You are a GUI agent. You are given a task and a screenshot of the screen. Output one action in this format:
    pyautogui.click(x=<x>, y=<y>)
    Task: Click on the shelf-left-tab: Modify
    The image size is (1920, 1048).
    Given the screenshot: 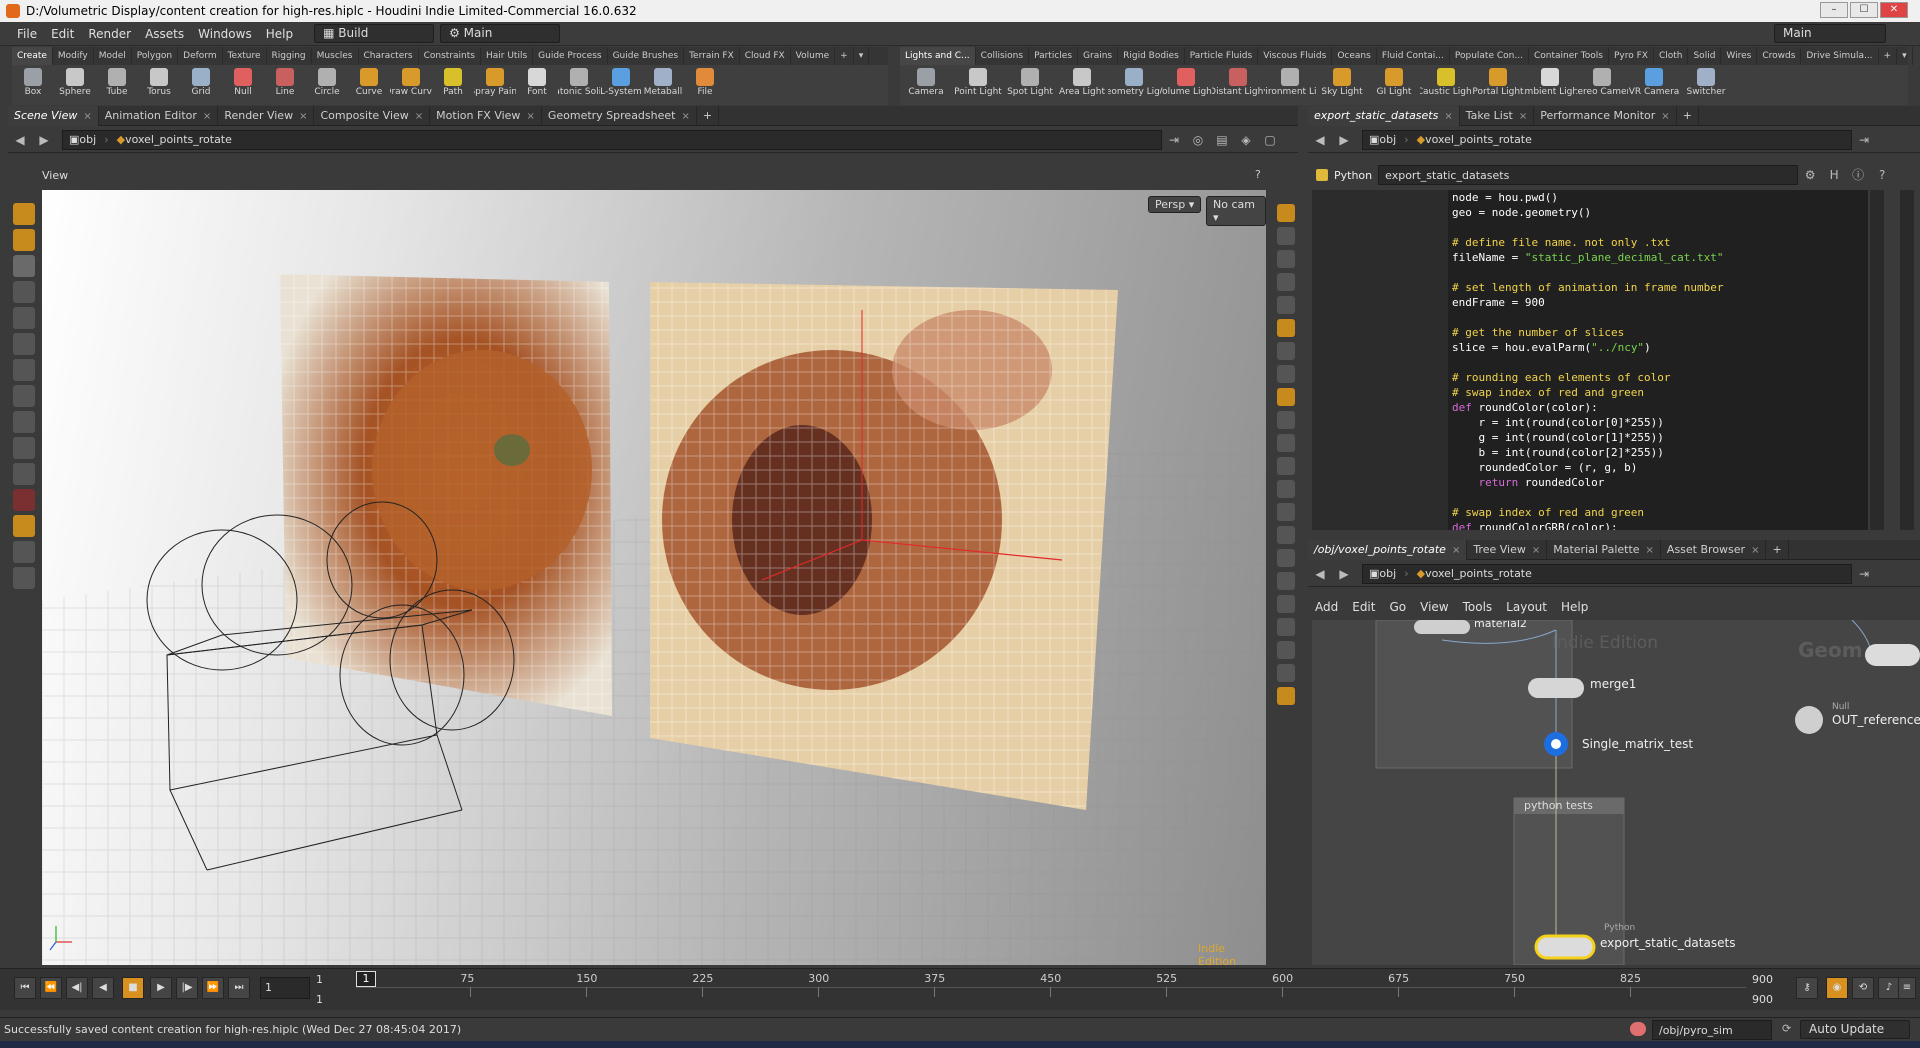 What is the action you would take?
    pyautogui.click(x=73, y=56)
    